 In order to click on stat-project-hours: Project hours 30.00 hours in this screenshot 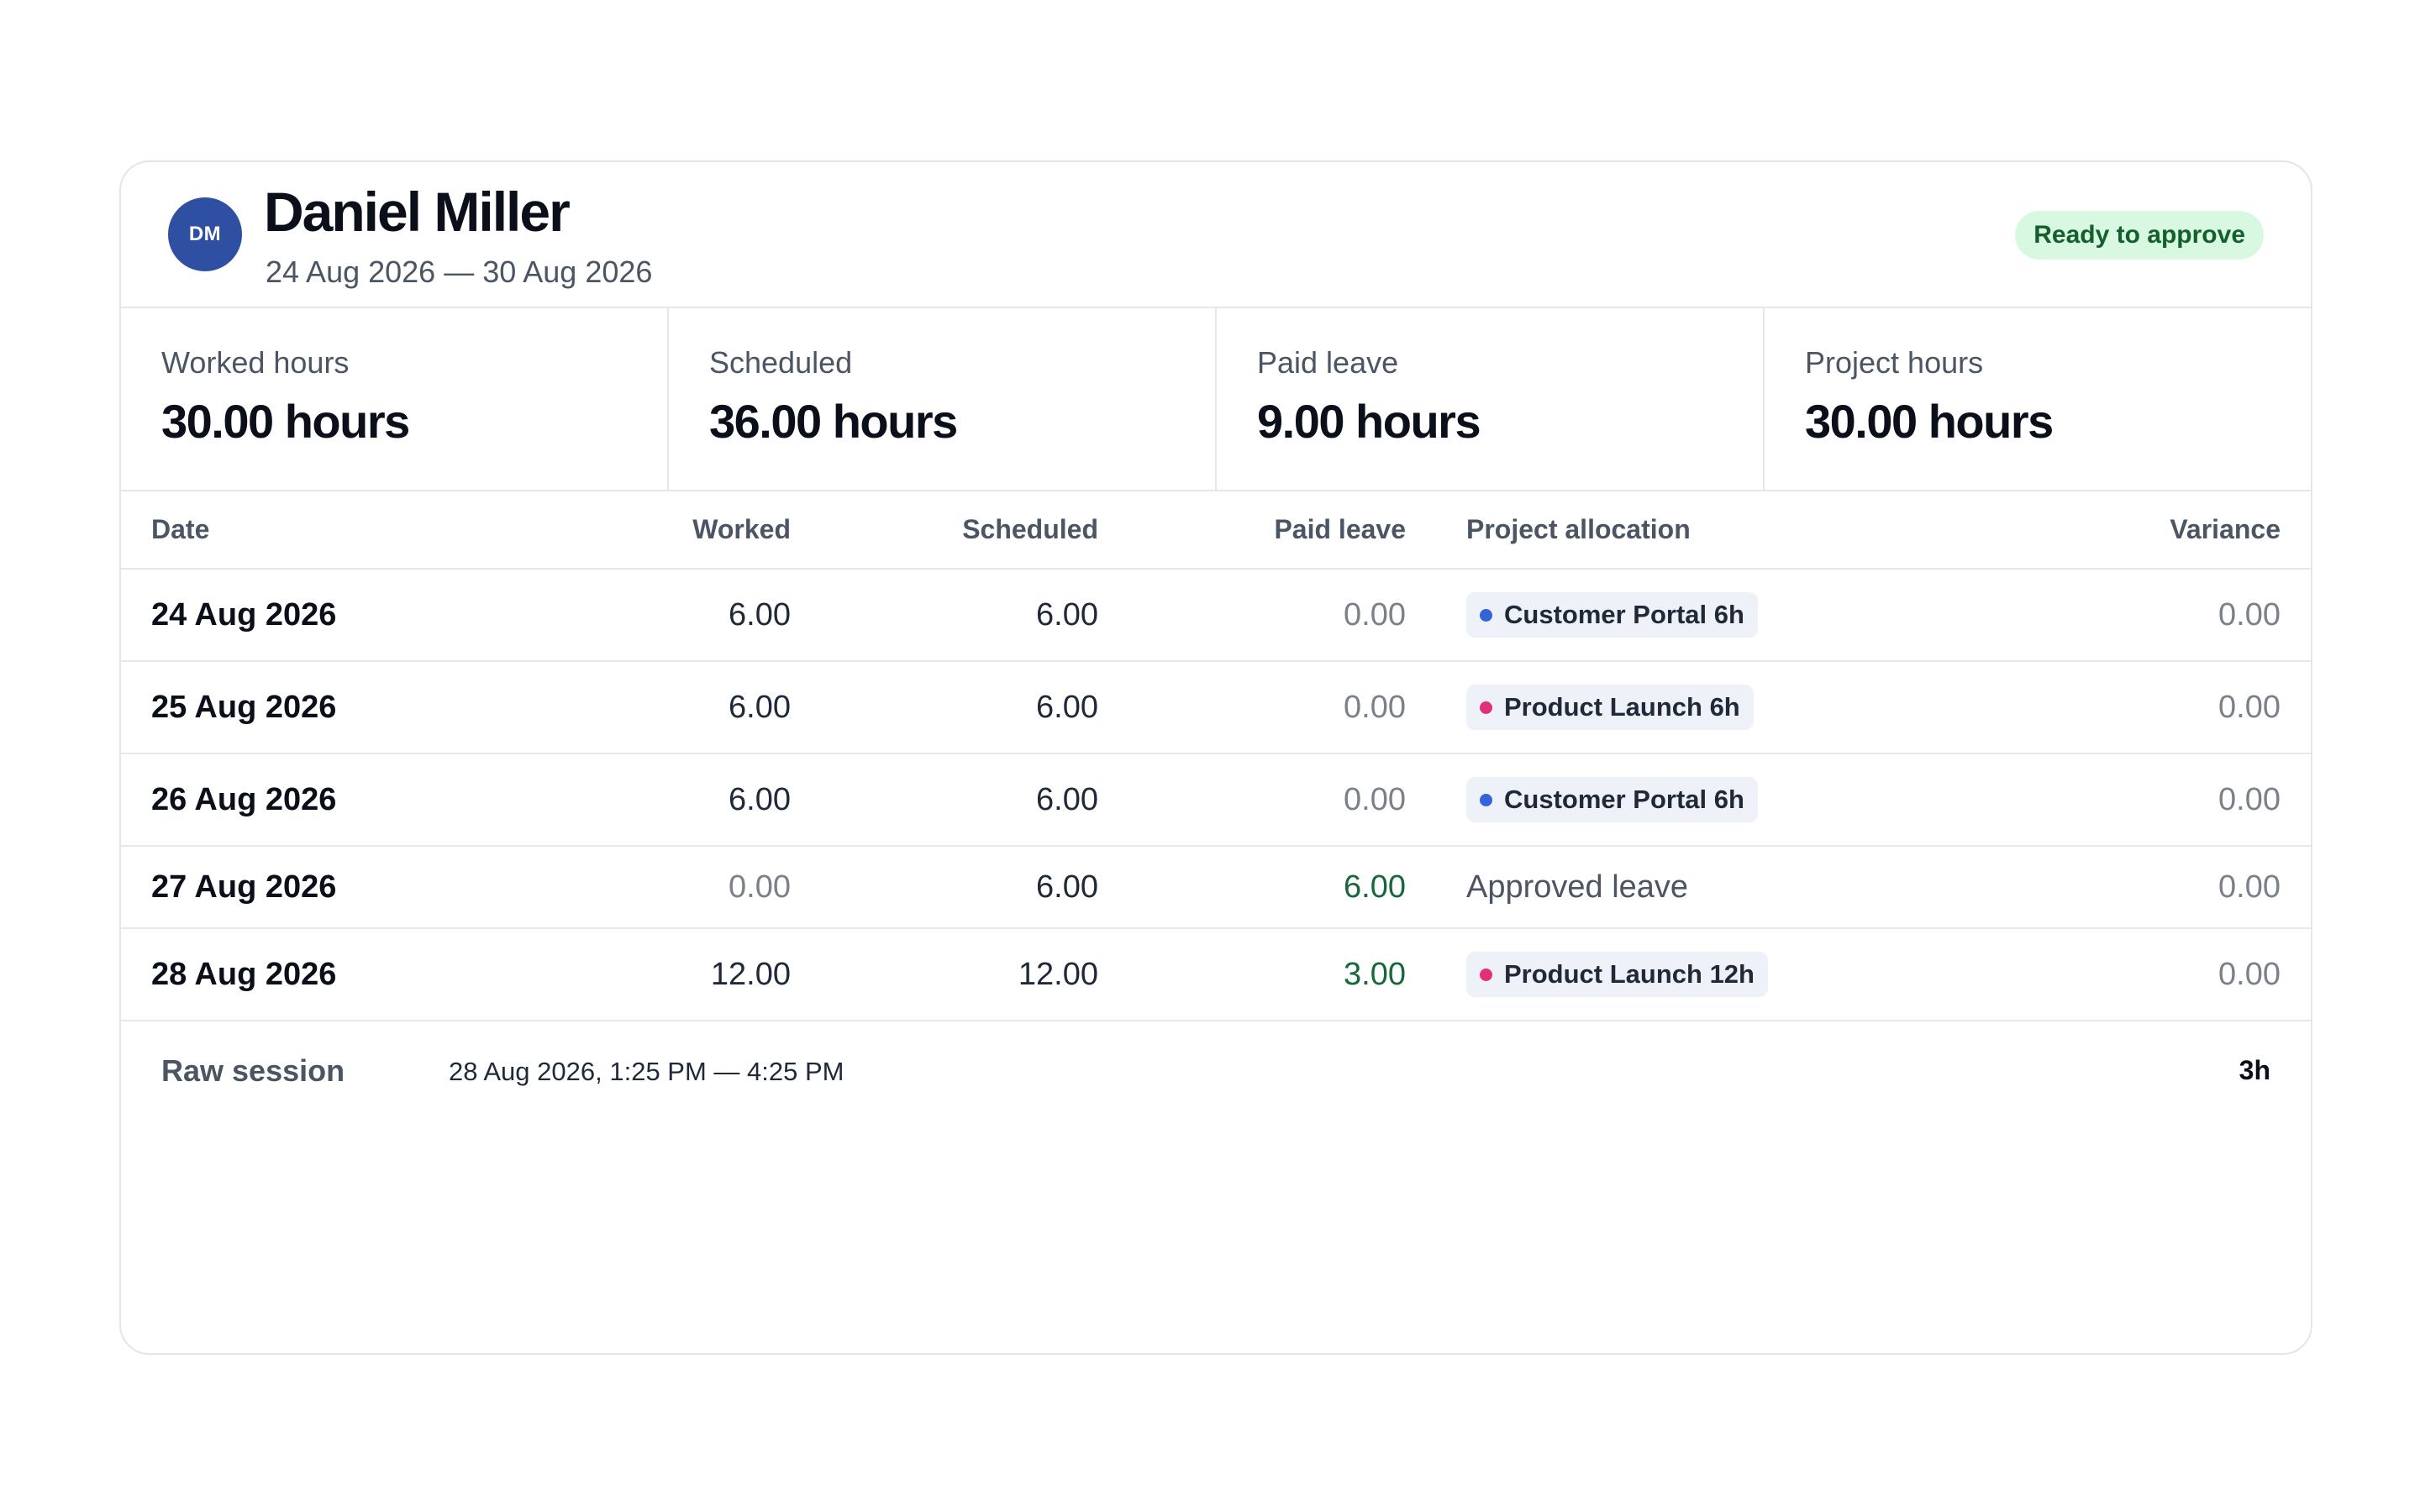, I will do `click(2038, 399)`.